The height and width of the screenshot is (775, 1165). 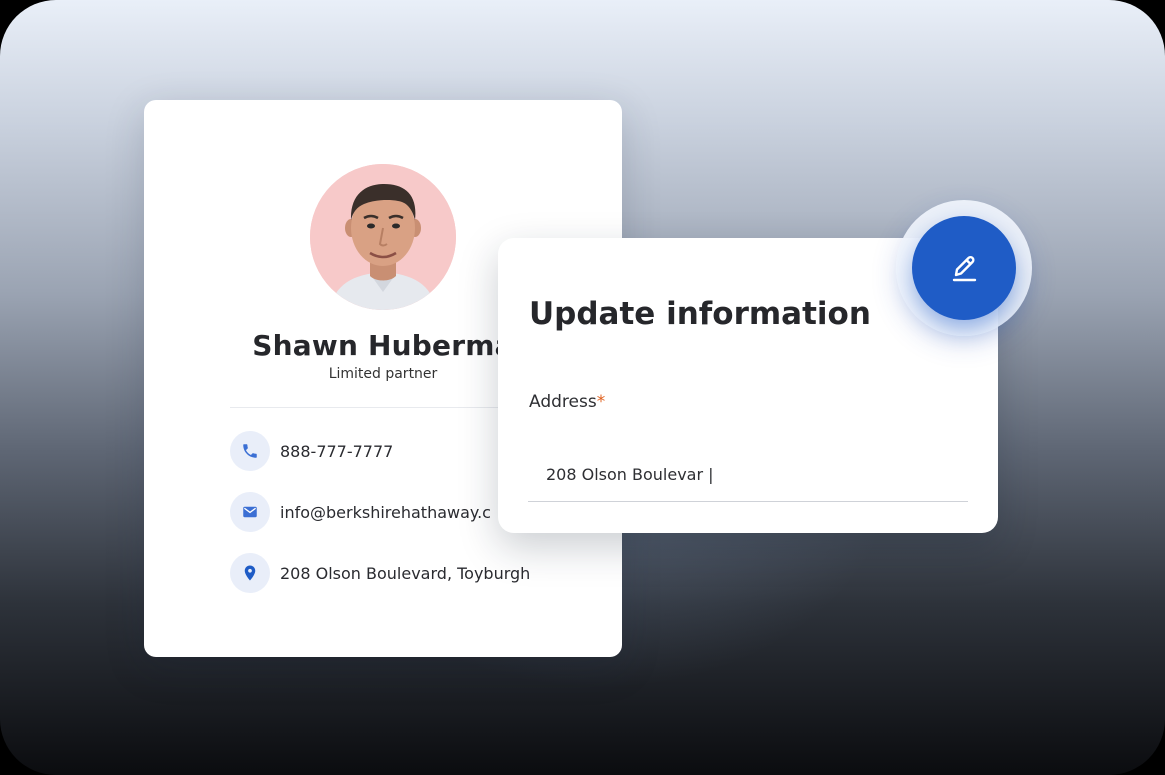 I want to click on edit-button, so click(x=964, y=268).